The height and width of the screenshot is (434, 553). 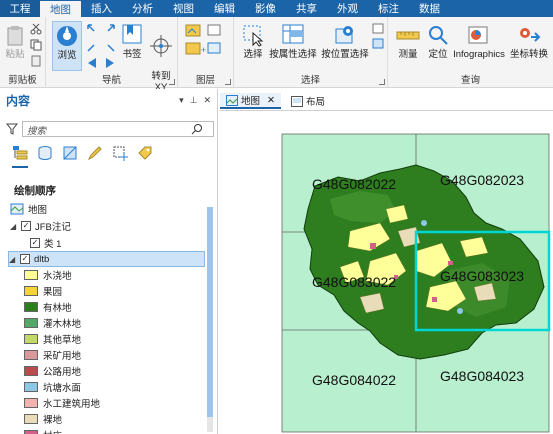 I want to click on list-by-labeling-icon, so click(x=145, y=156).